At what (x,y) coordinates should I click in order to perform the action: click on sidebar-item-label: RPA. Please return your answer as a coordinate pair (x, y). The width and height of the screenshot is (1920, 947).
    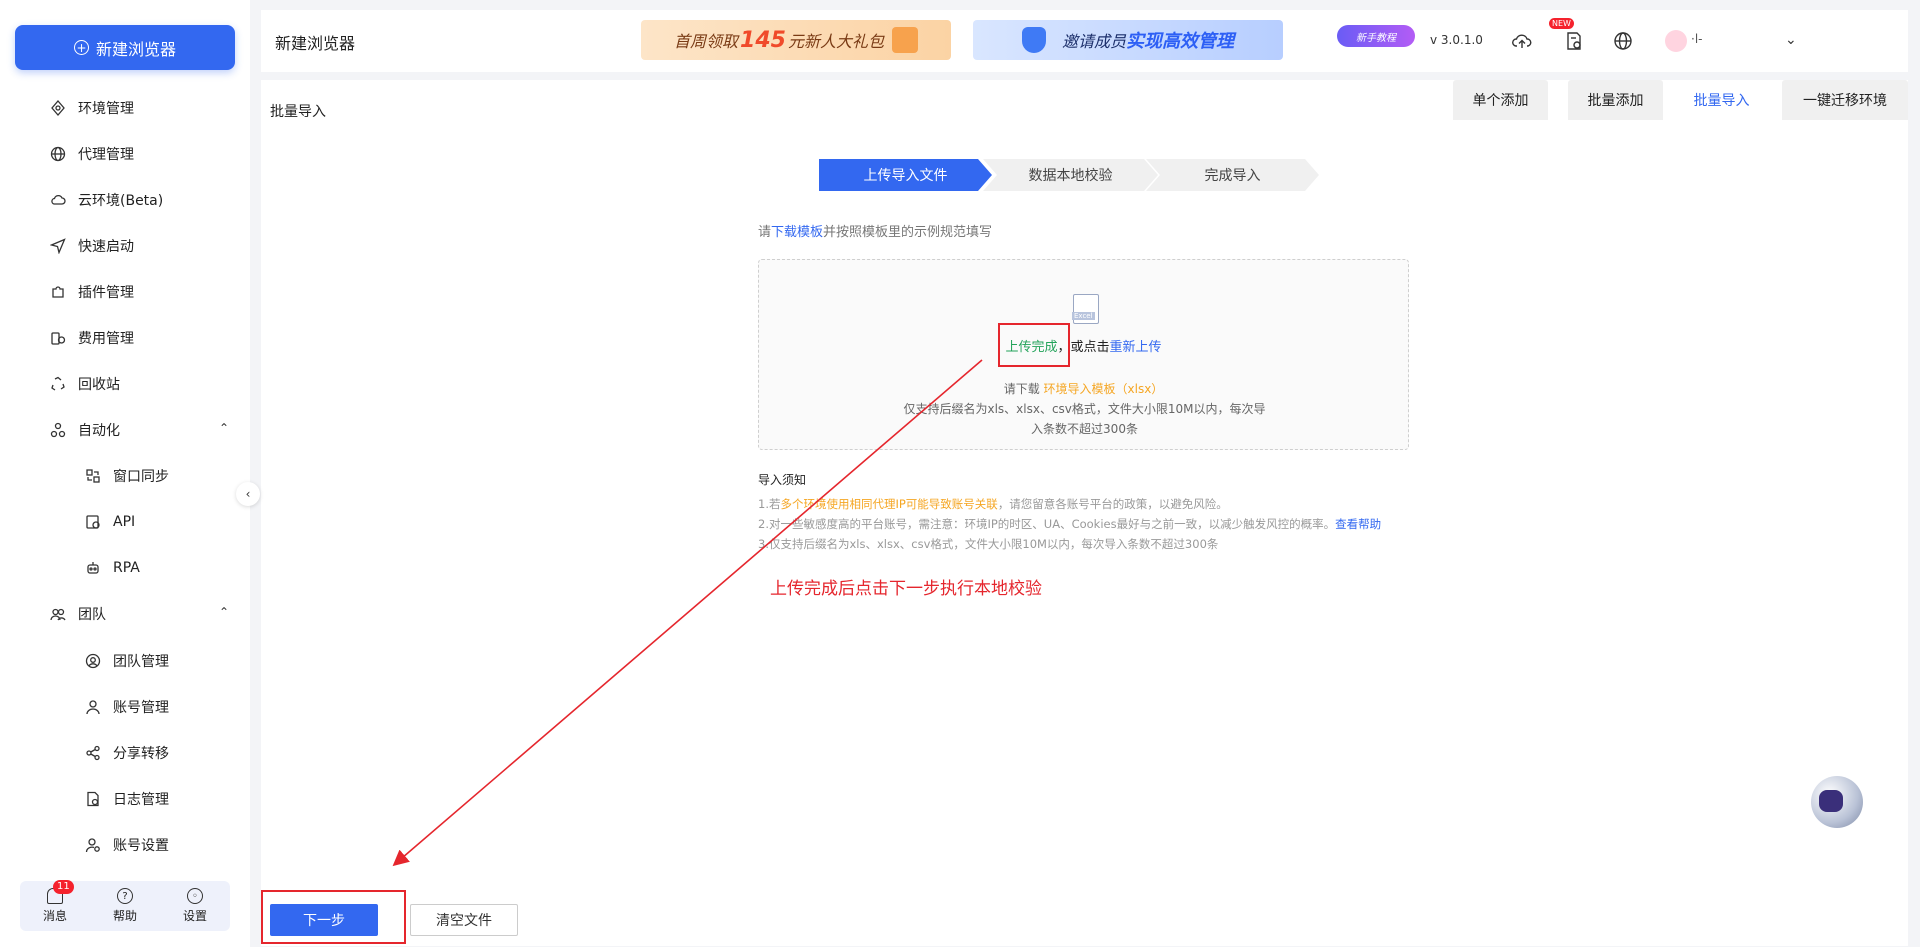
    Looking at the image, I should click on (126, 568).